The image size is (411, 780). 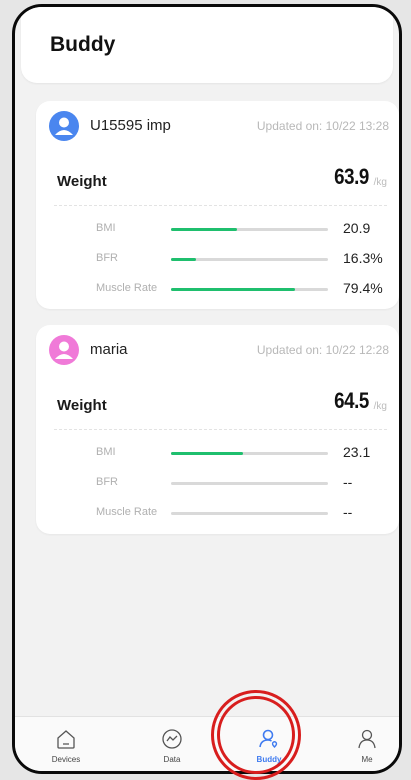 I want to click on nav-data: Data, so click(x=172, y=744).